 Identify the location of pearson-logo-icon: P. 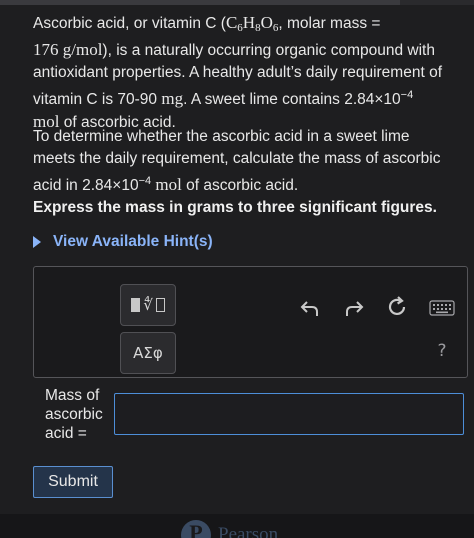
(196, 529).